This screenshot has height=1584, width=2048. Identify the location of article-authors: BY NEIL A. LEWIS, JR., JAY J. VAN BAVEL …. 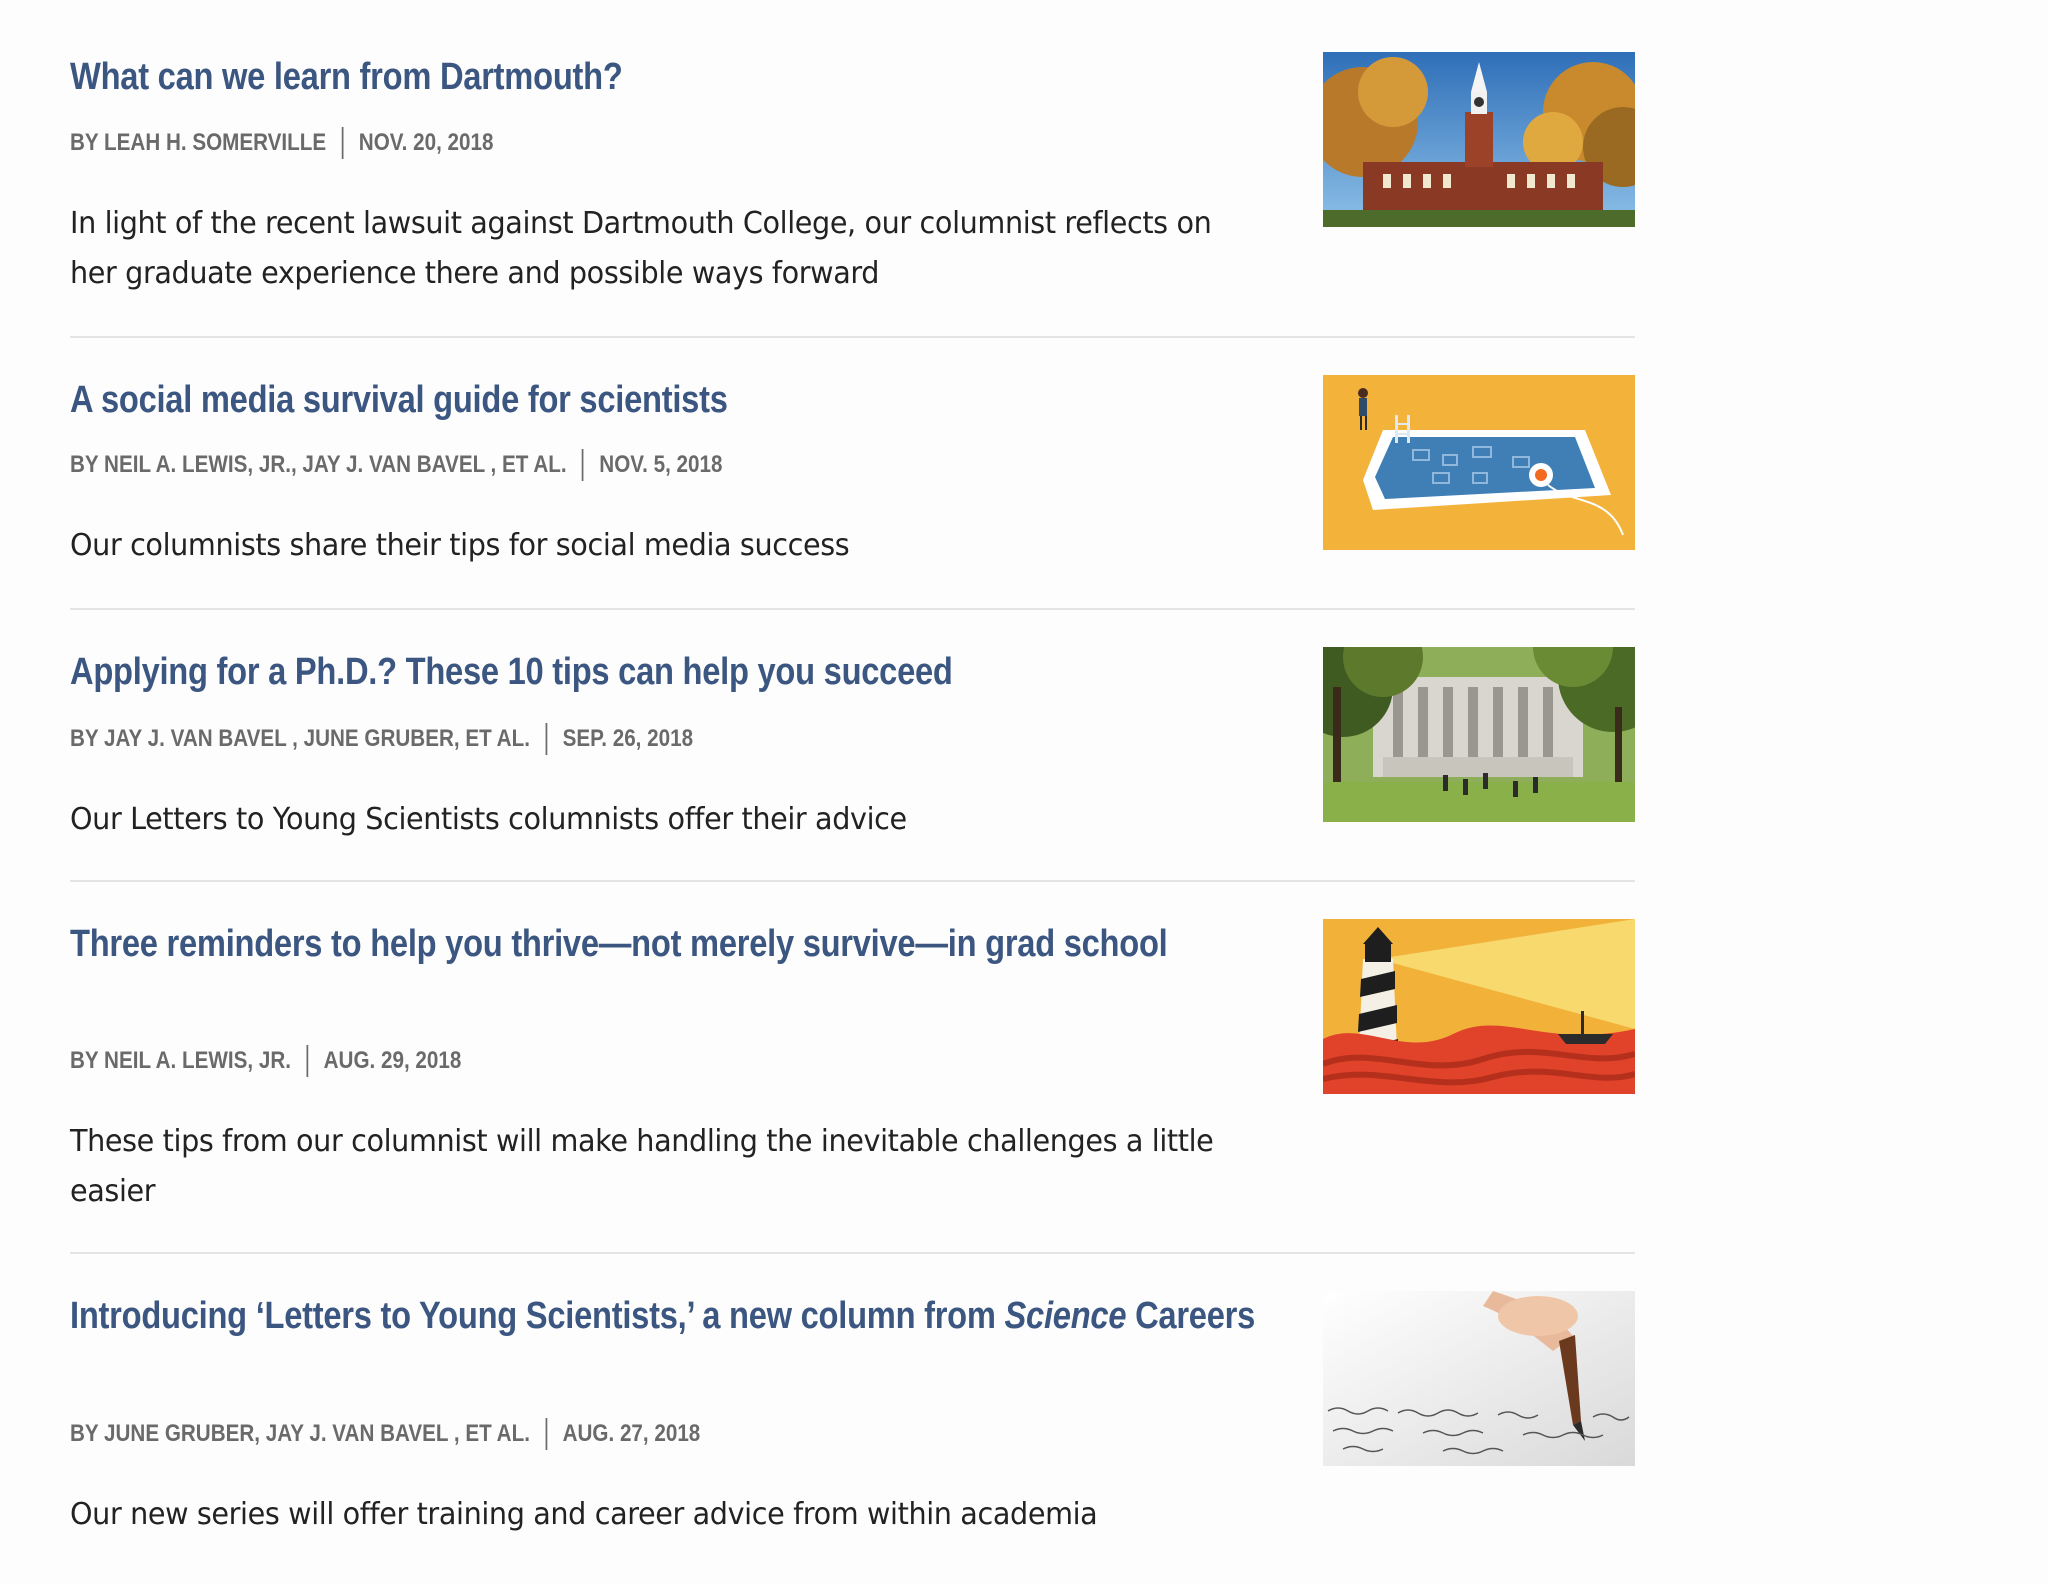
(318, 465).